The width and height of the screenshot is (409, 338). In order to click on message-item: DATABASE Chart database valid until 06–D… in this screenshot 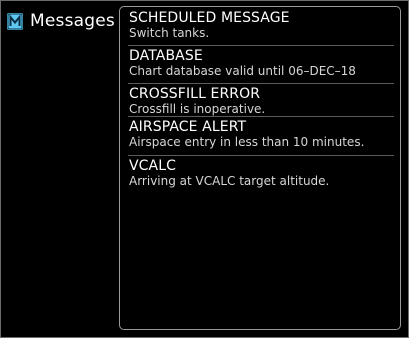, I will do `click(260, 63)`.